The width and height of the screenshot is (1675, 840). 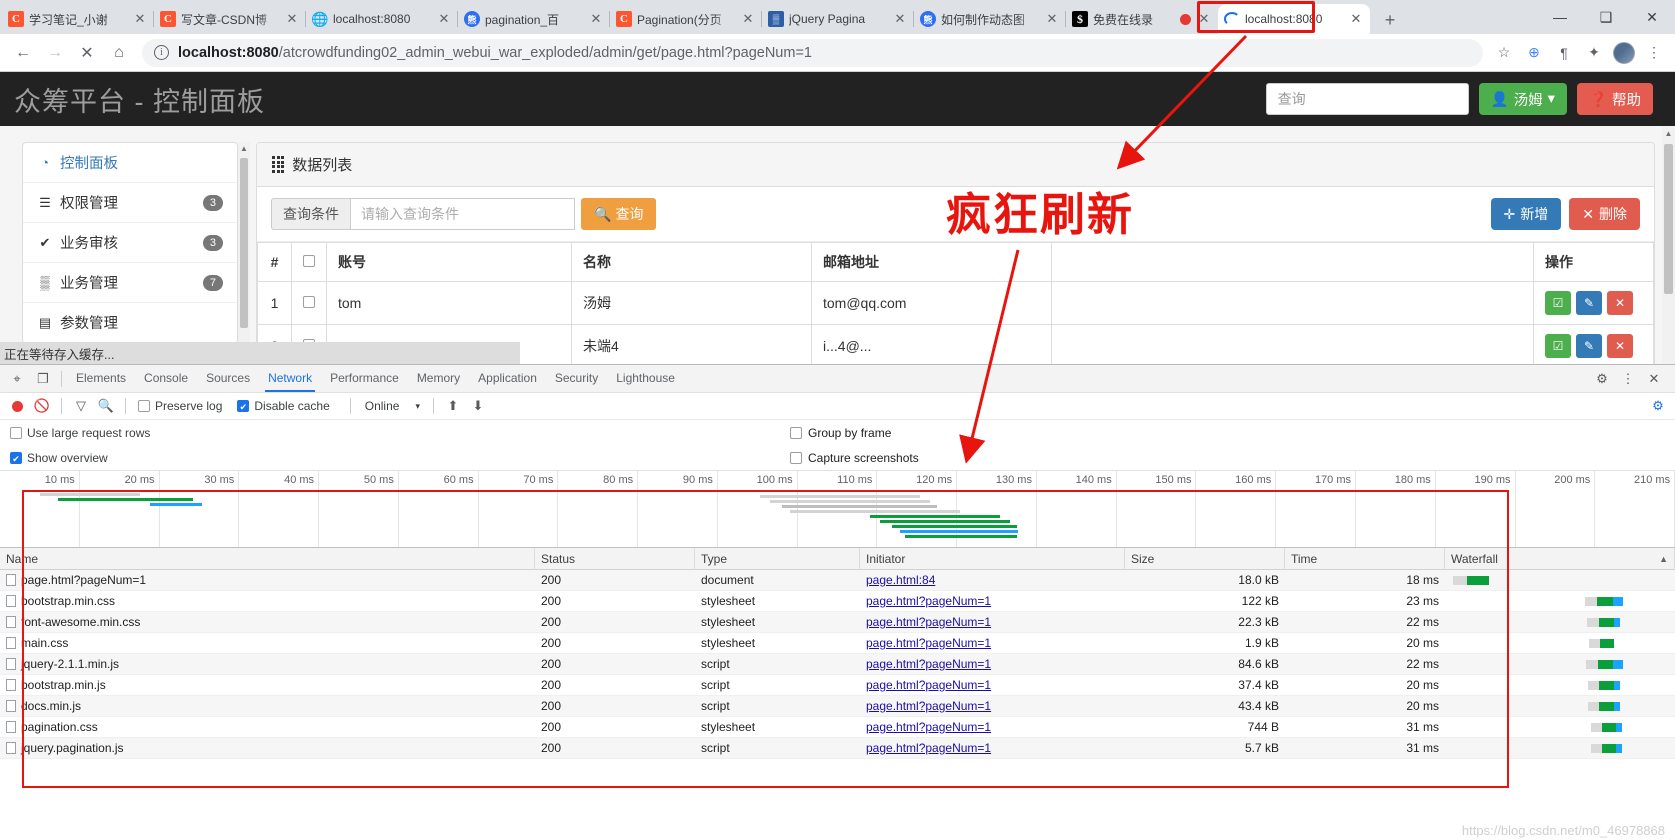 What do you see at coordinates (130, 163) in the screenshot?
I see `sidebar-item-1: ◔ 控制面板` at bounding box center [130, 163].